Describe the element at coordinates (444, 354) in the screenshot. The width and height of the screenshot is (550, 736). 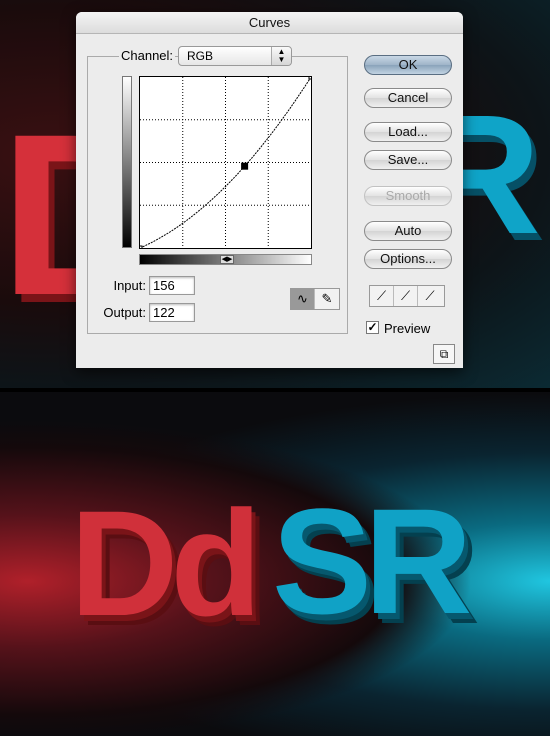
I see `expand-view-icon: ⧉` at that location.